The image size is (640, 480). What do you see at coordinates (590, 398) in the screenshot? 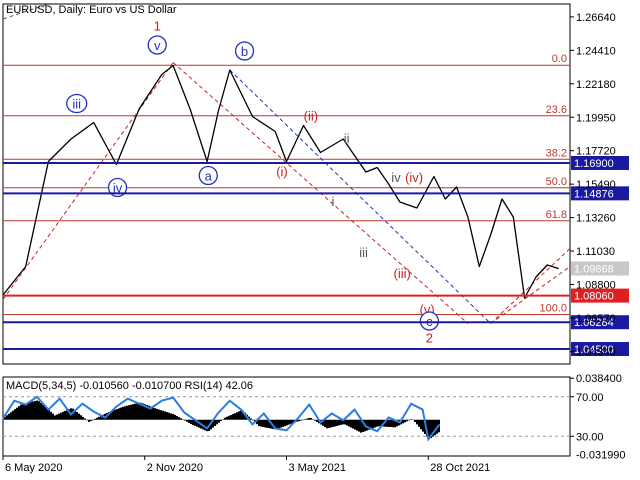
I see `rsi-tick-label: 70.00` at bounding box center [590, 398].